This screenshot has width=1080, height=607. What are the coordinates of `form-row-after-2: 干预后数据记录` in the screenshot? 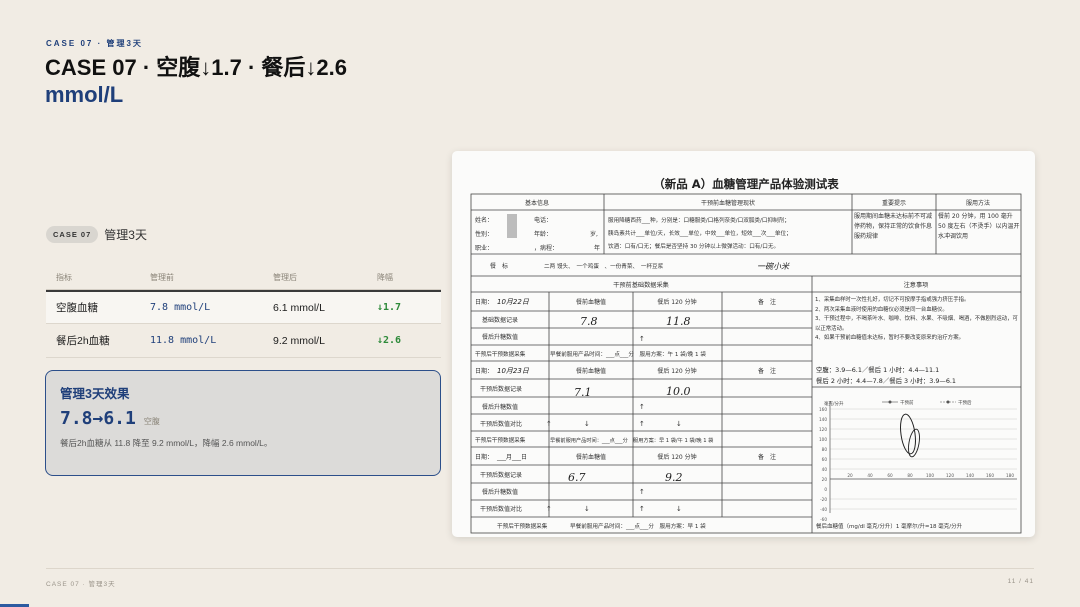 It's located at (501, 389).